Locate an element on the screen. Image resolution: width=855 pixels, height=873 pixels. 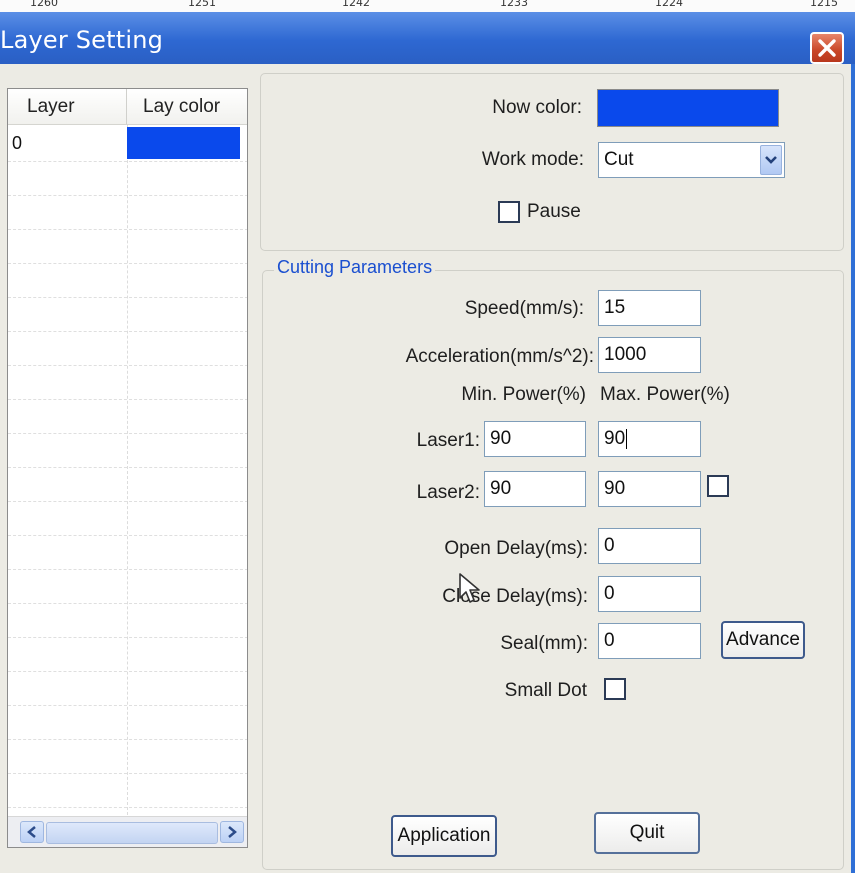
layer-row-name: 0 is located at coordinates (17, 143).